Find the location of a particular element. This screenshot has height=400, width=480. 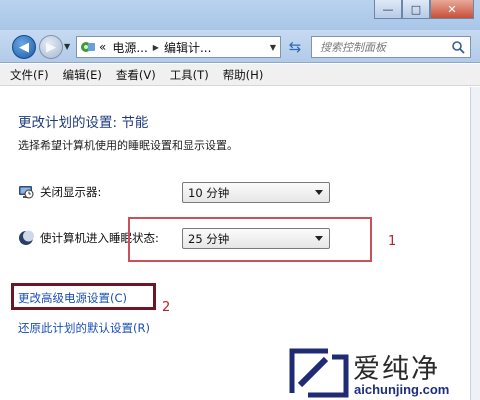

arrow-right-icon: ▶ is located at coordinates (51, 47).